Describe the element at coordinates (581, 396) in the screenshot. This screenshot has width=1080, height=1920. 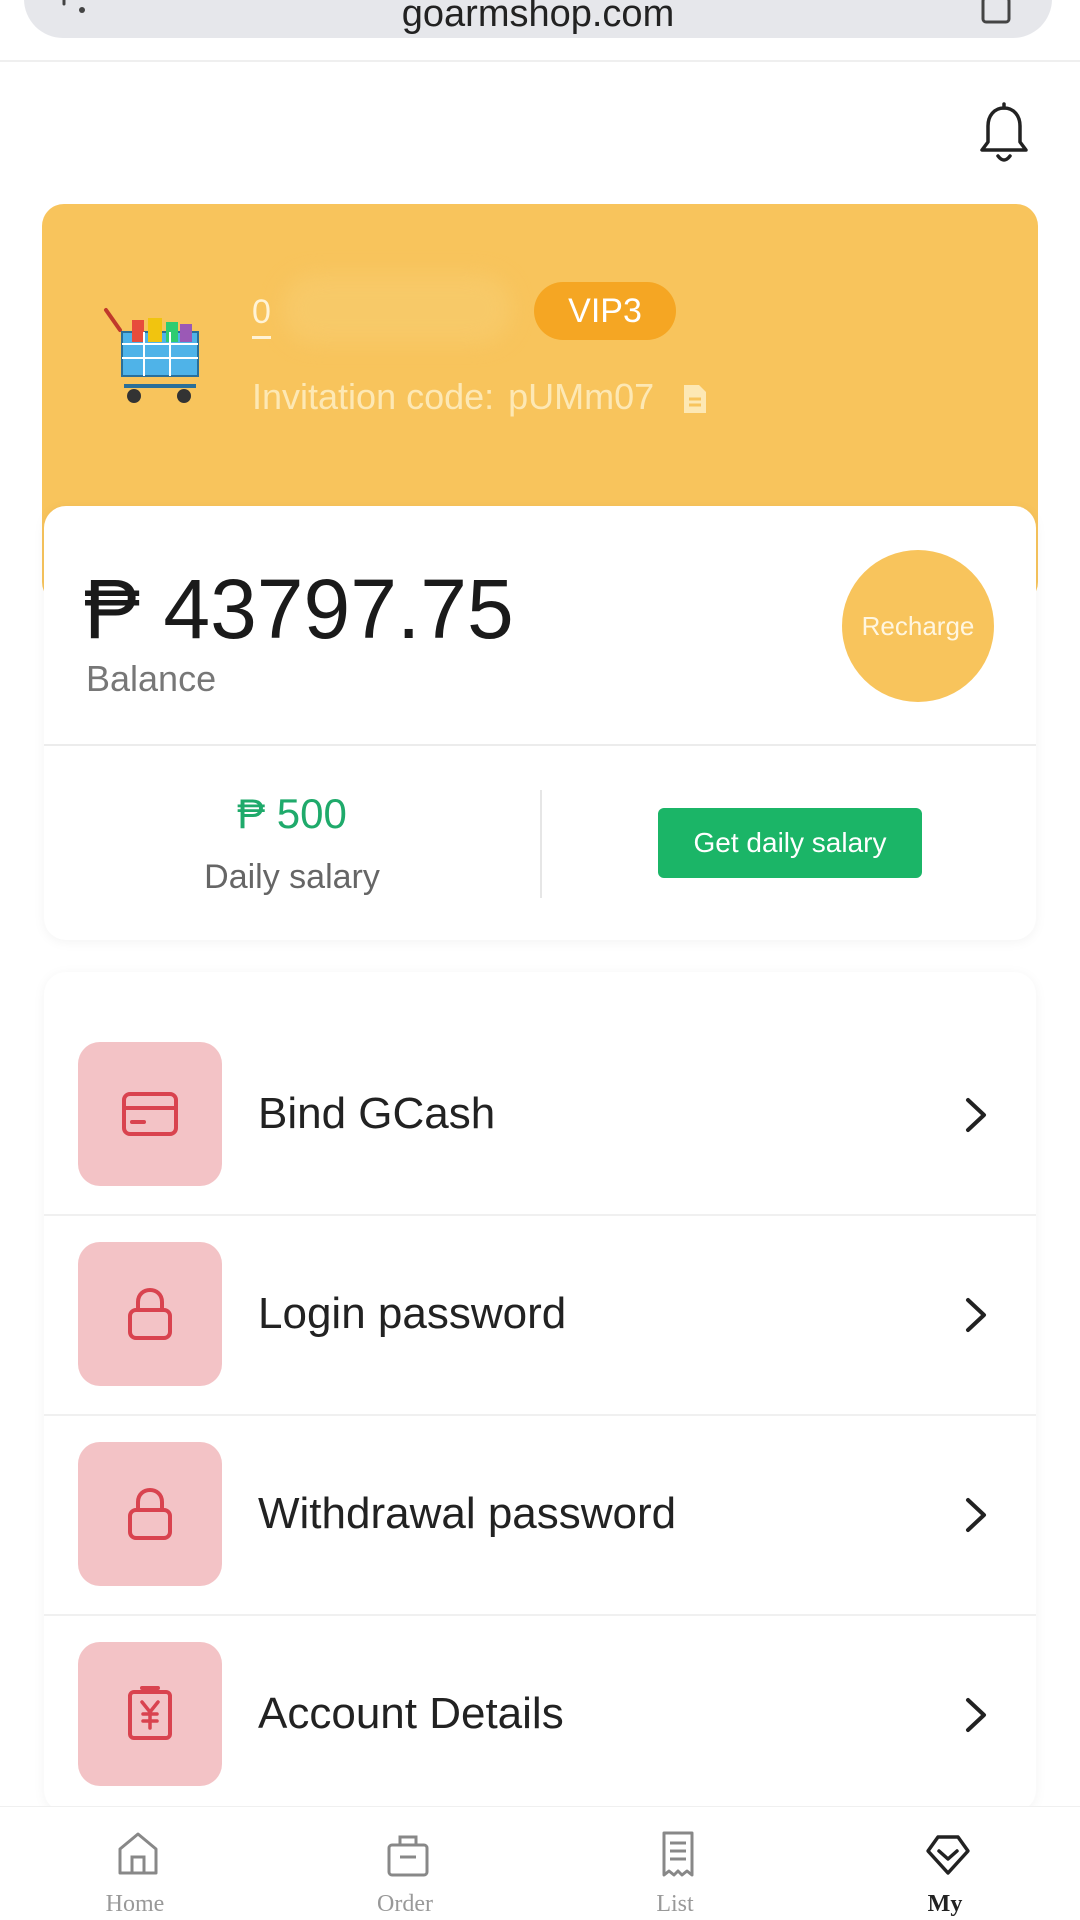
I see `invitation-code: pUMm07` at that location.